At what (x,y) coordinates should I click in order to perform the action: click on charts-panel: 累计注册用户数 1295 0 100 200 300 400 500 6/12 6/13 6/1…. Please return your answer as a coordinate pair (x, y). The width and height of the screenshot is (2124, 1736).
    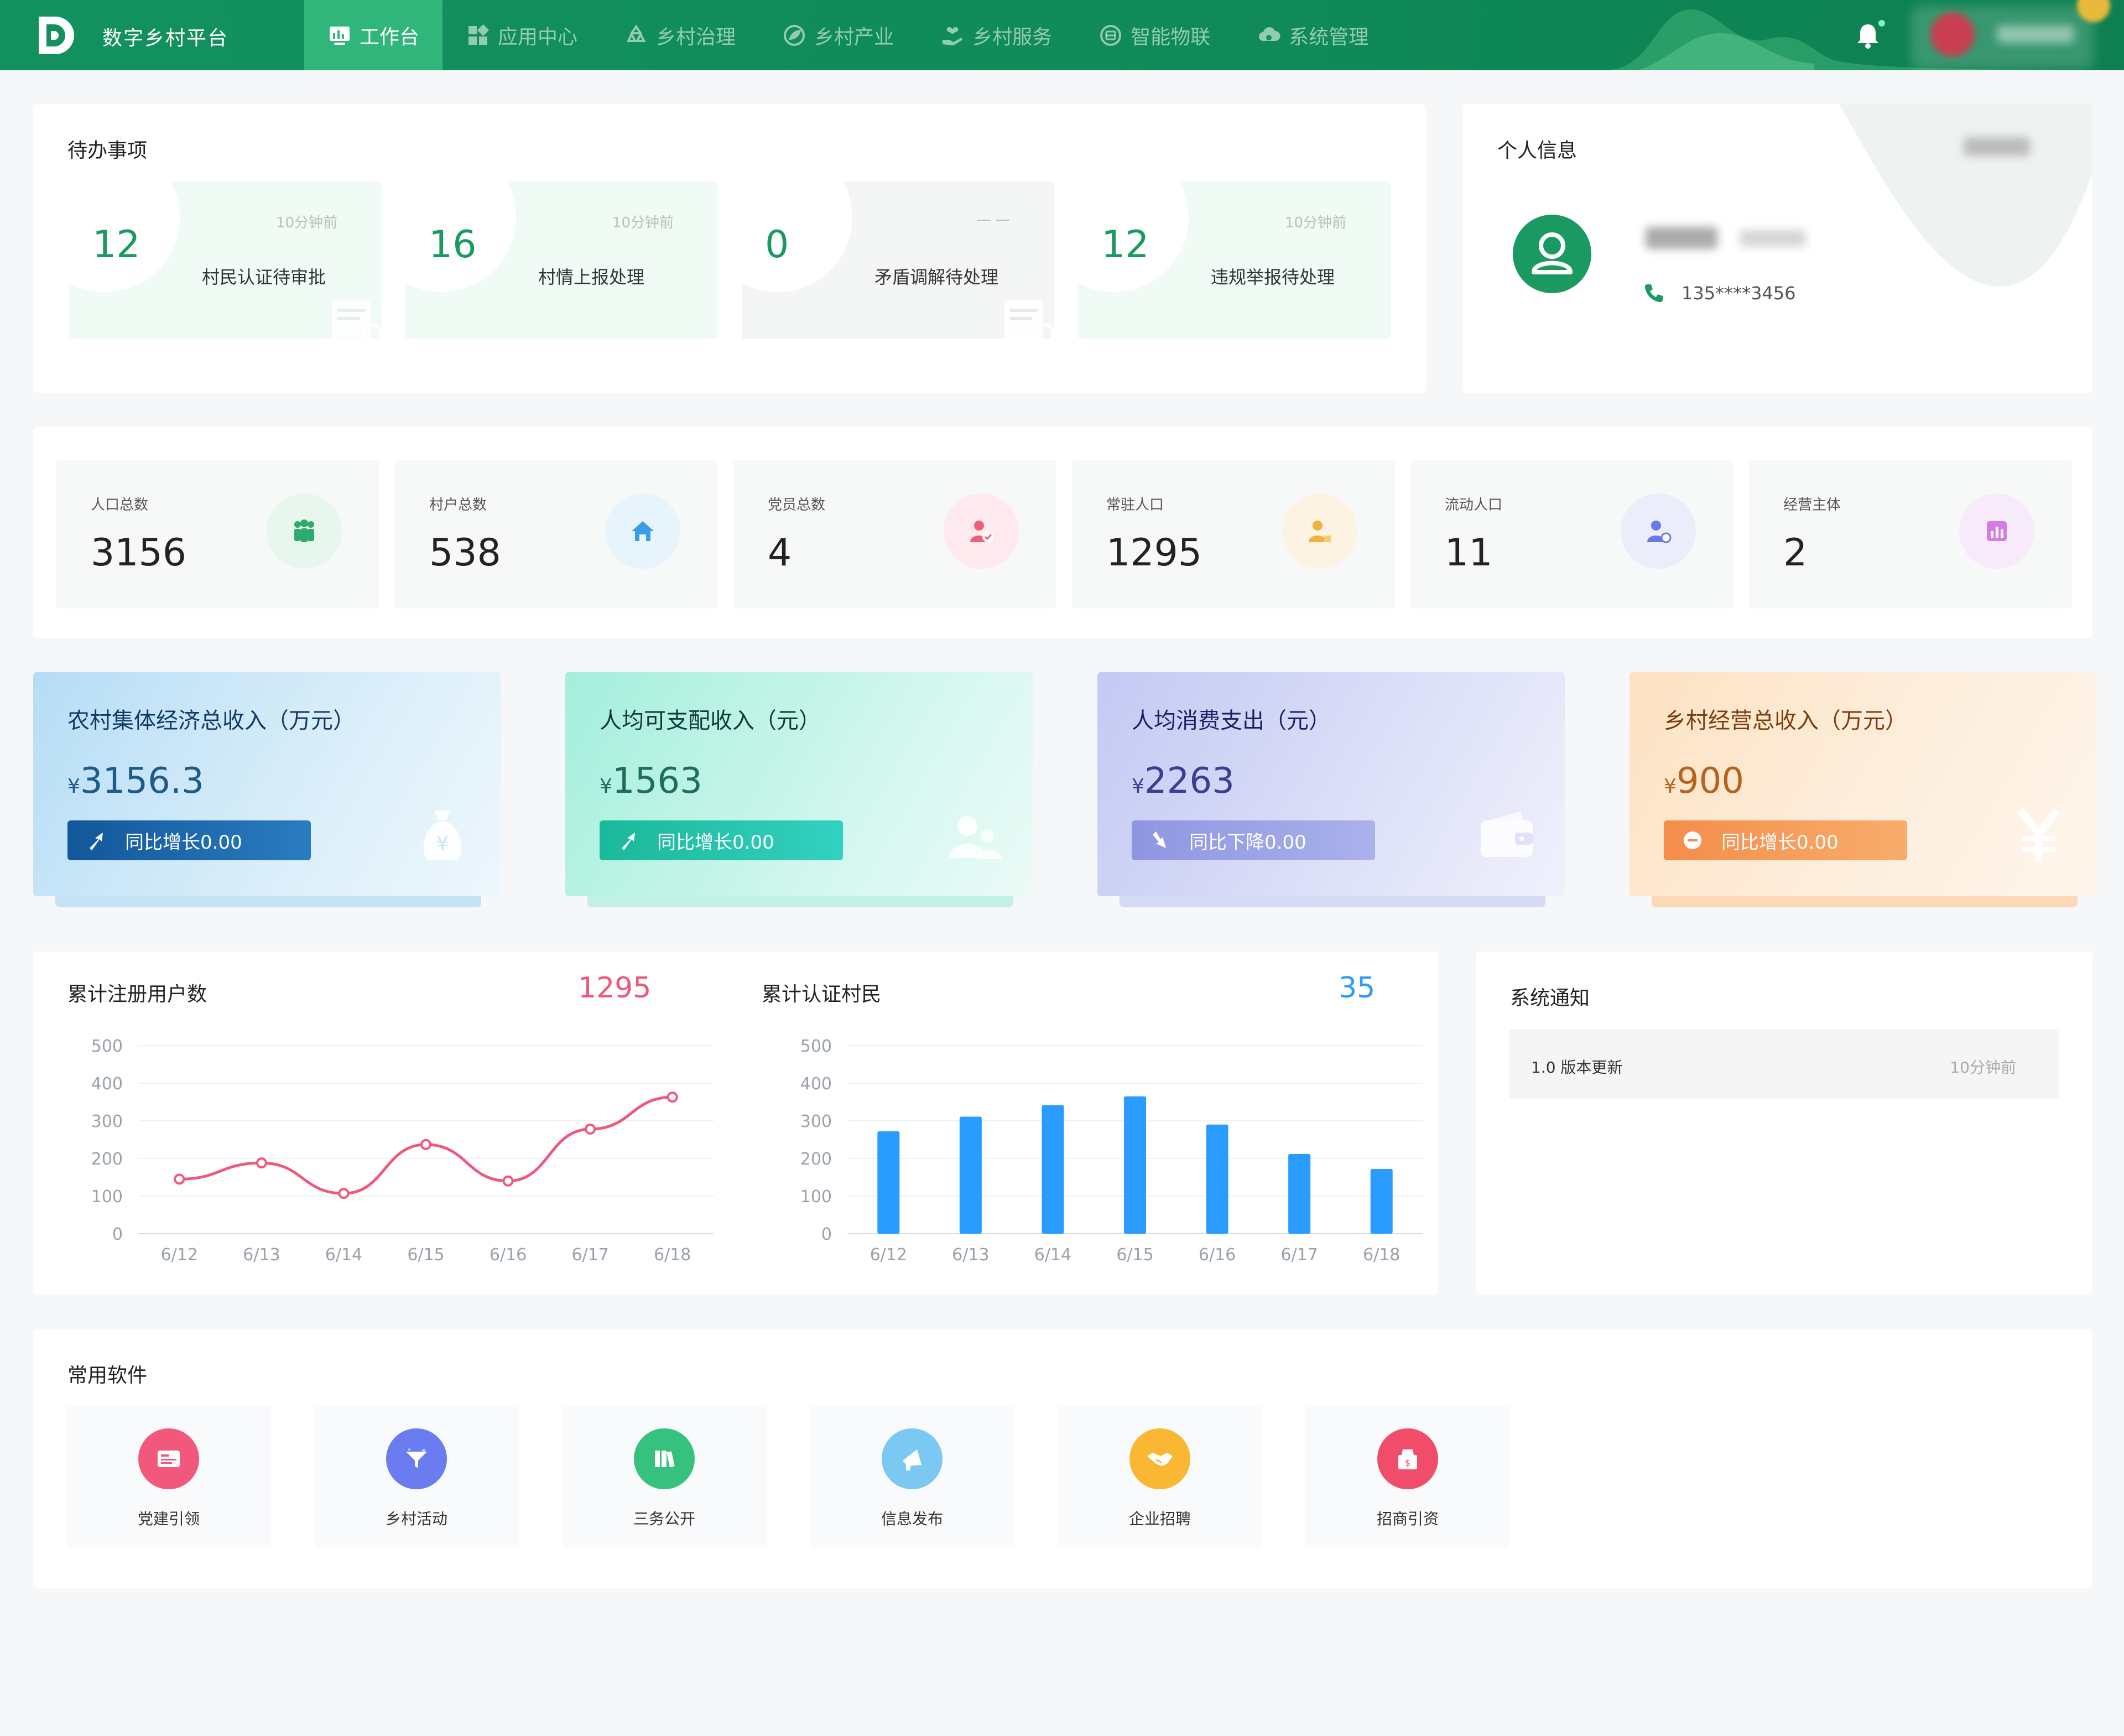
    Looking at the image, I should click on (735, 1123).